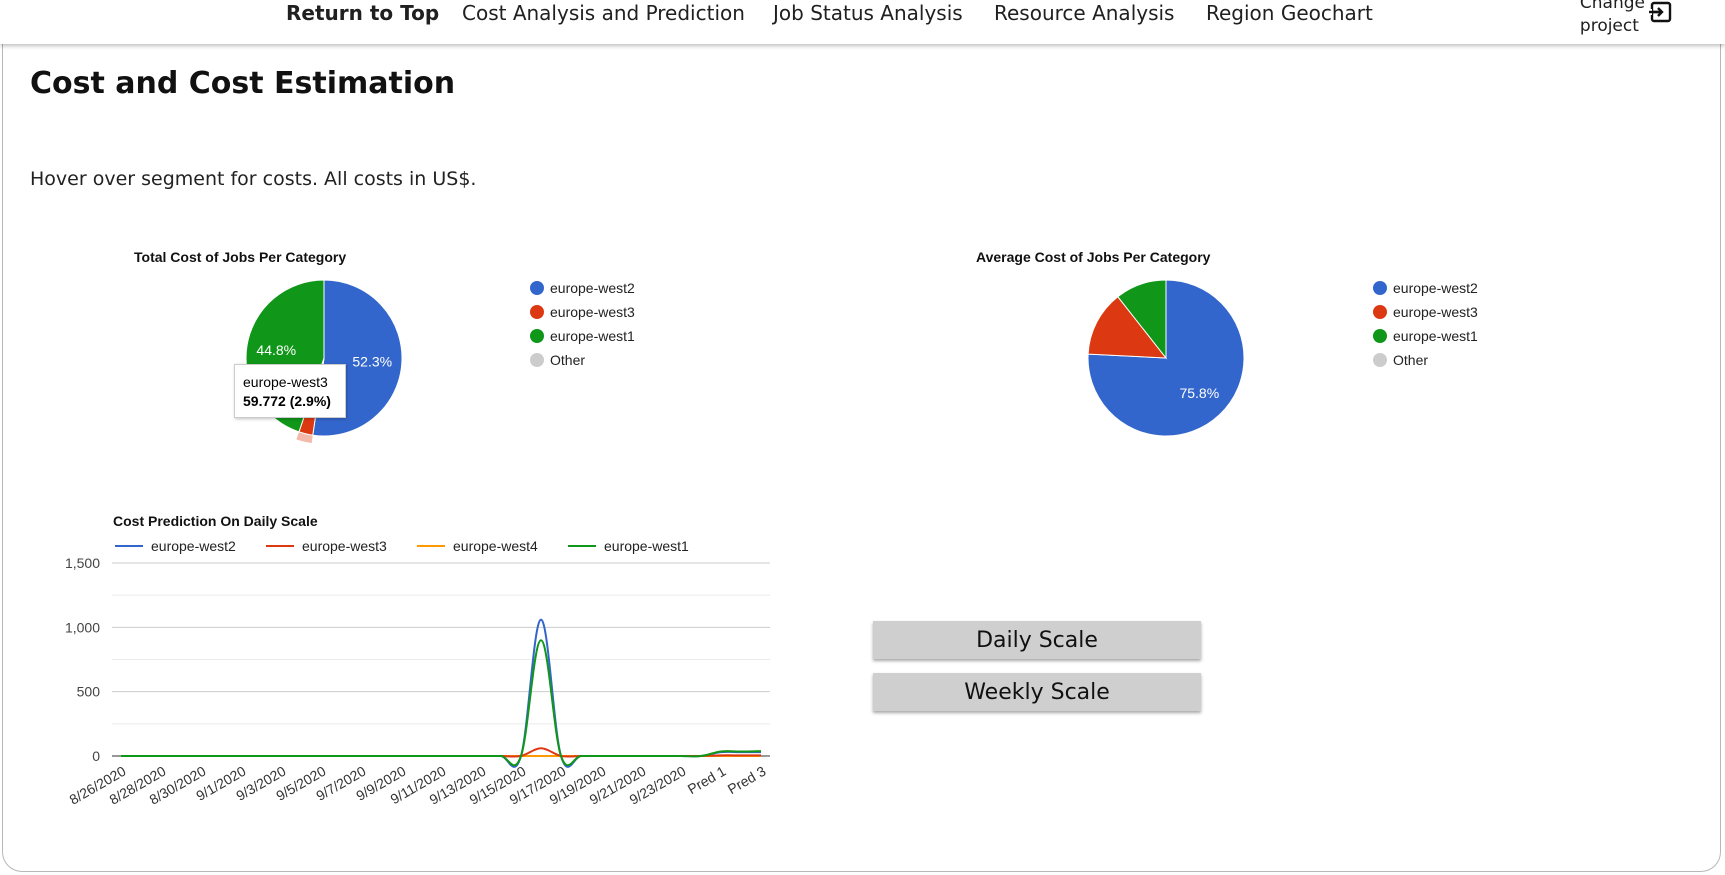 Image resolution: width=1725 pixels, height=875 pixels. Describe the element at coordinates (276, 350) in the screenshot. I see `pie-slice-label-europe-west1: 44.8%` at that location.